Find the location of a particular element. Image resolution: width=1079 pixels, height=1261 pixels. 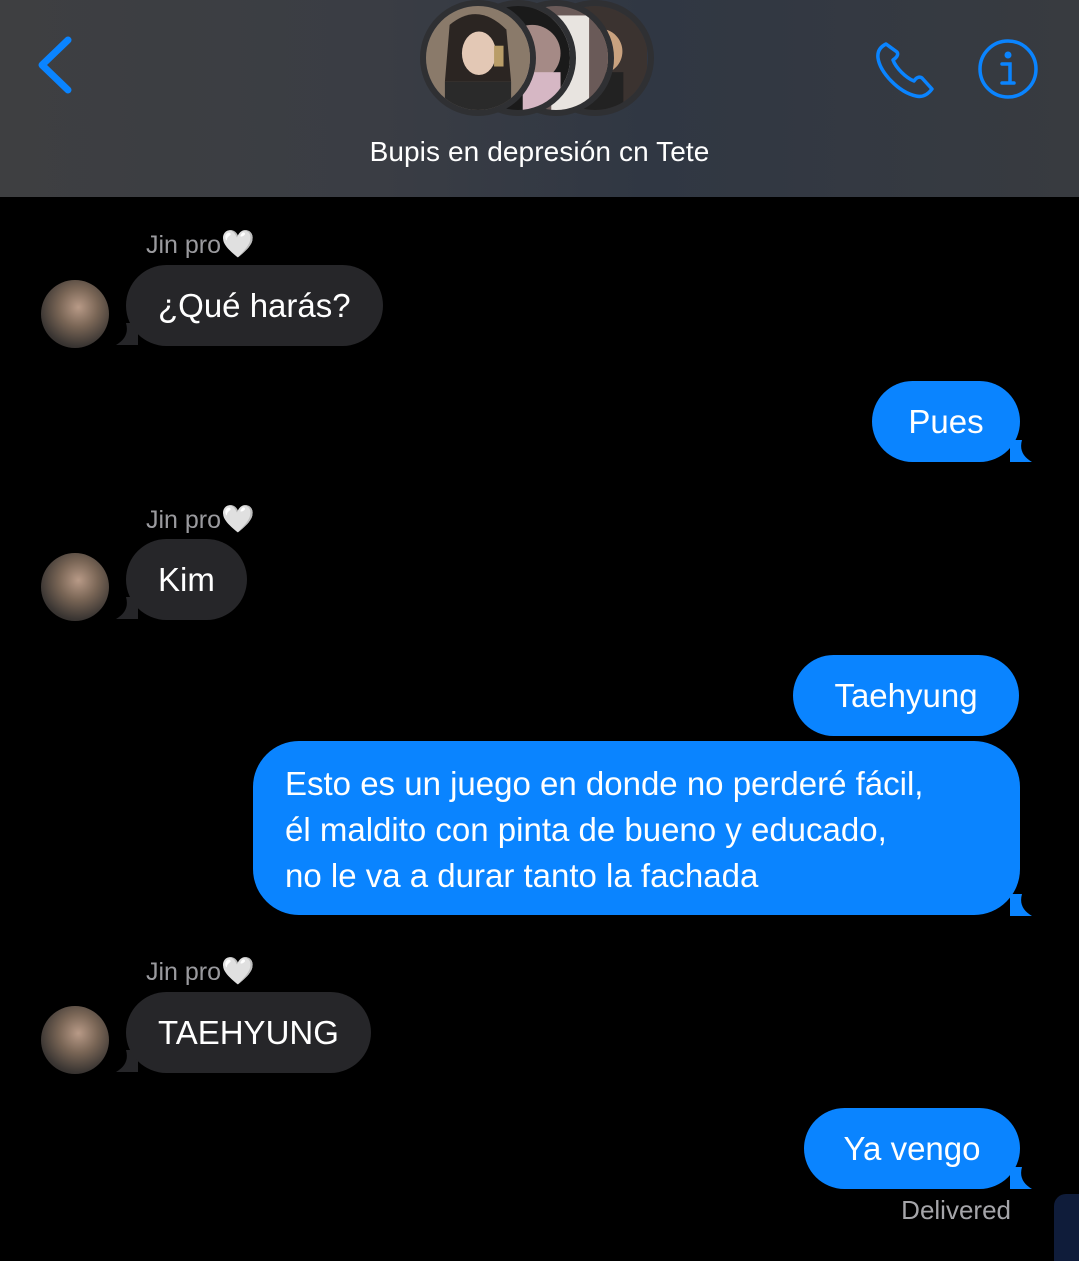

incoming-message: TAEHYUNG is located at coordinates (248, 1032).